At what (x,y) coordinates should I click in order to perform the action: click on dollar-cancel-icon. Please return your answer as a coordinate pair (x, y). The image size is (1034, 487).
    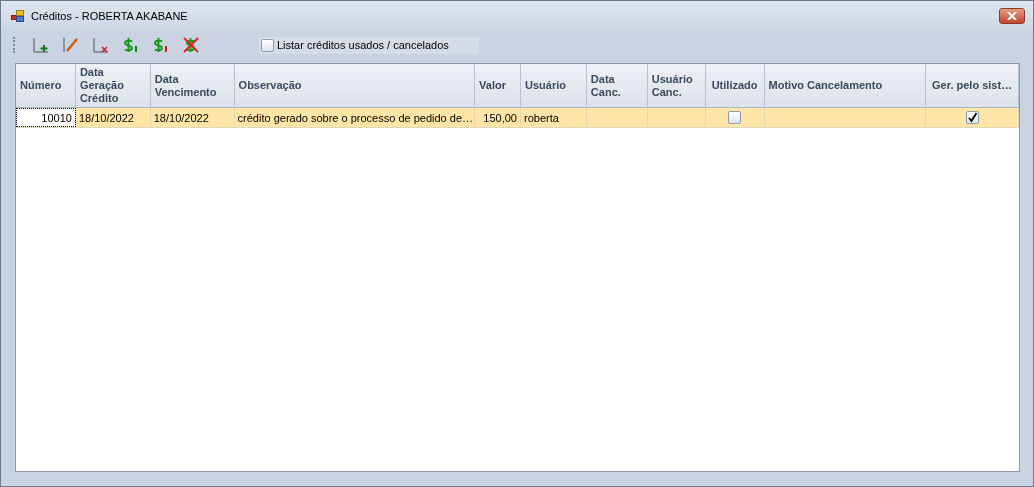
    Looking at the image, I should click on (191, 45).